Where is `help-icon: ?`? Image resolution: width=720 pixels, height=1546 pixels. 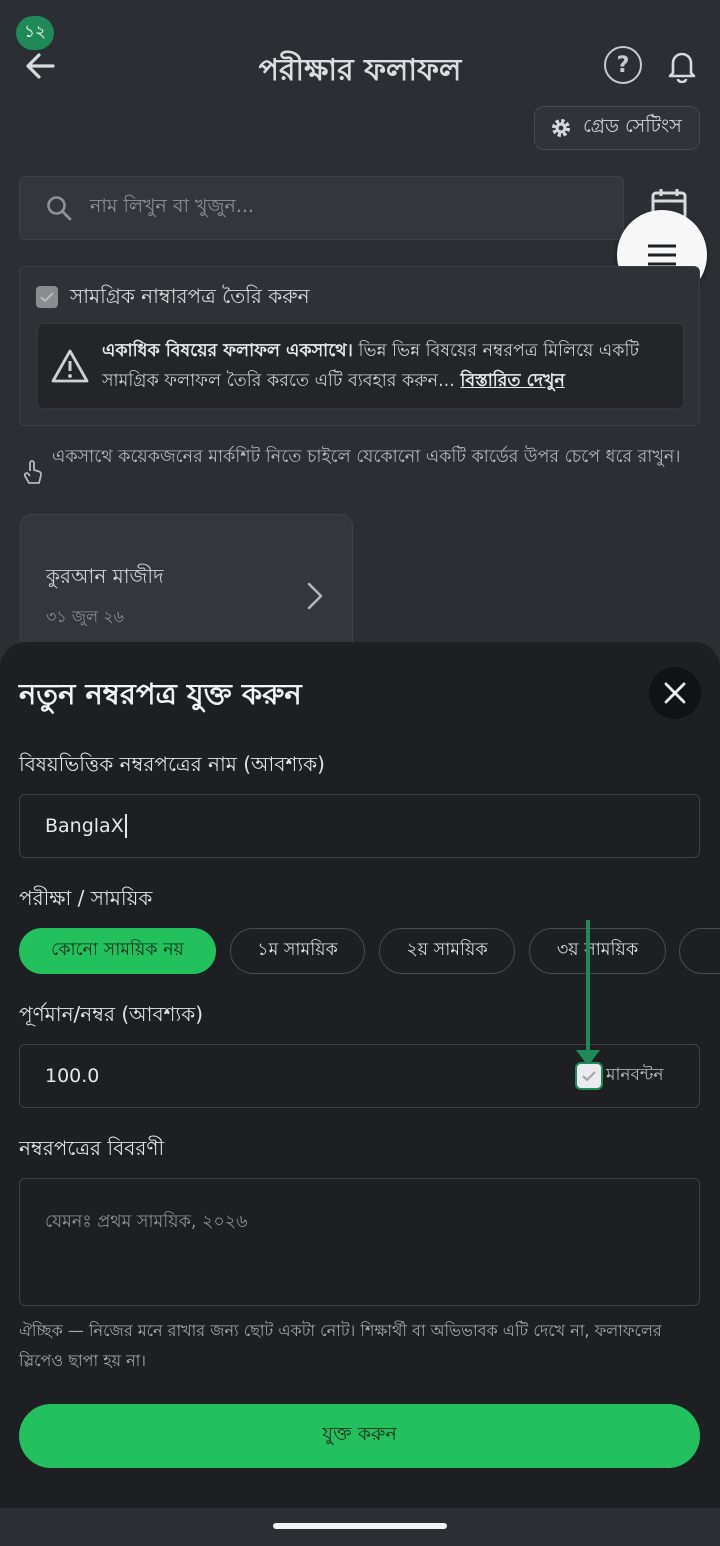
help-icon: ? is located at coordinates (623, 65).